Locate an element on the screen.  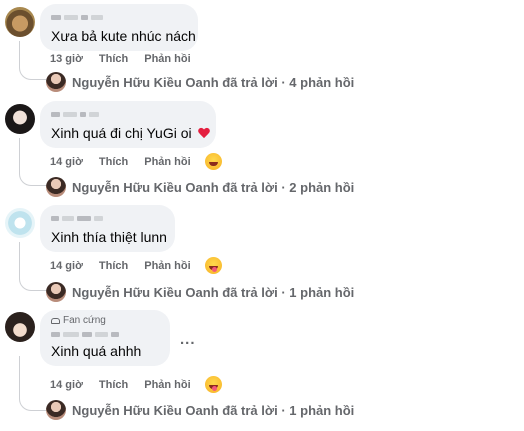
fan-badge-label: Fan cứng is located at coordinates (84, 320).